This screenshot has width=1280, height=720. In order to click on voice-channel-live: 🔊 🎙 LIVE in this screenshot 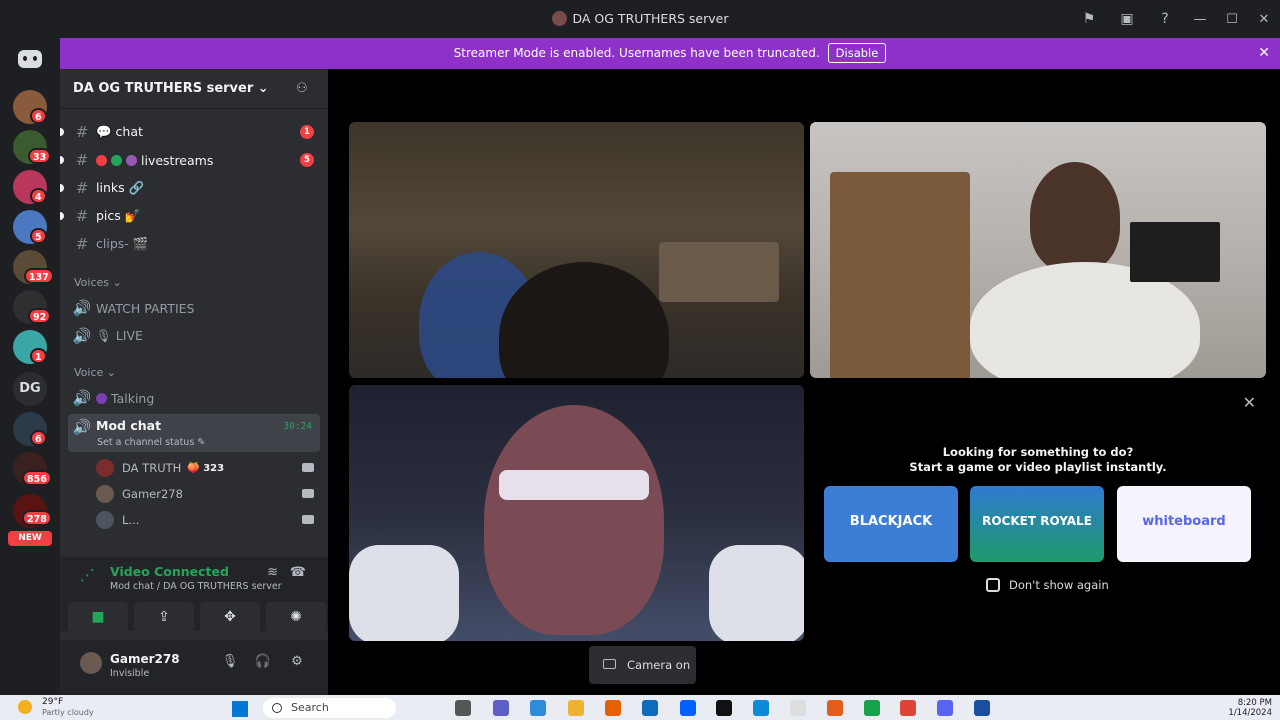, I will do `click(194, 336)`.